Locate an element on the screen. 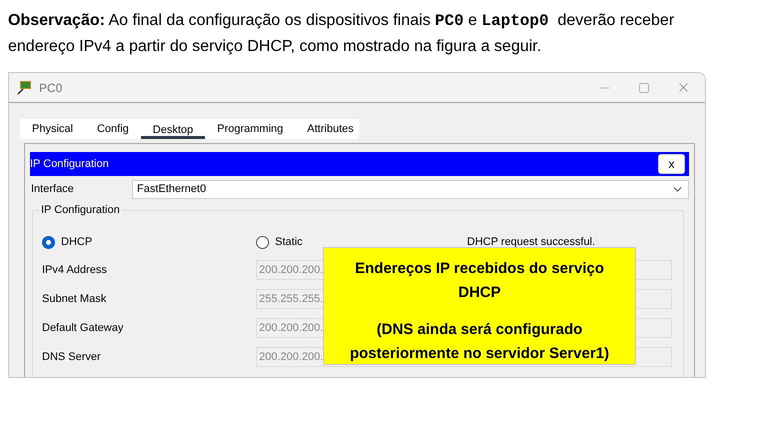  observation-text: Observação: Ao final da configuração os dispositivos finais PC0 e Laptop0 deverão receber endereço IPv4 a partir do serviço DHCP, como mostrado na figura a seguir. is located at coordinates (341, 34).